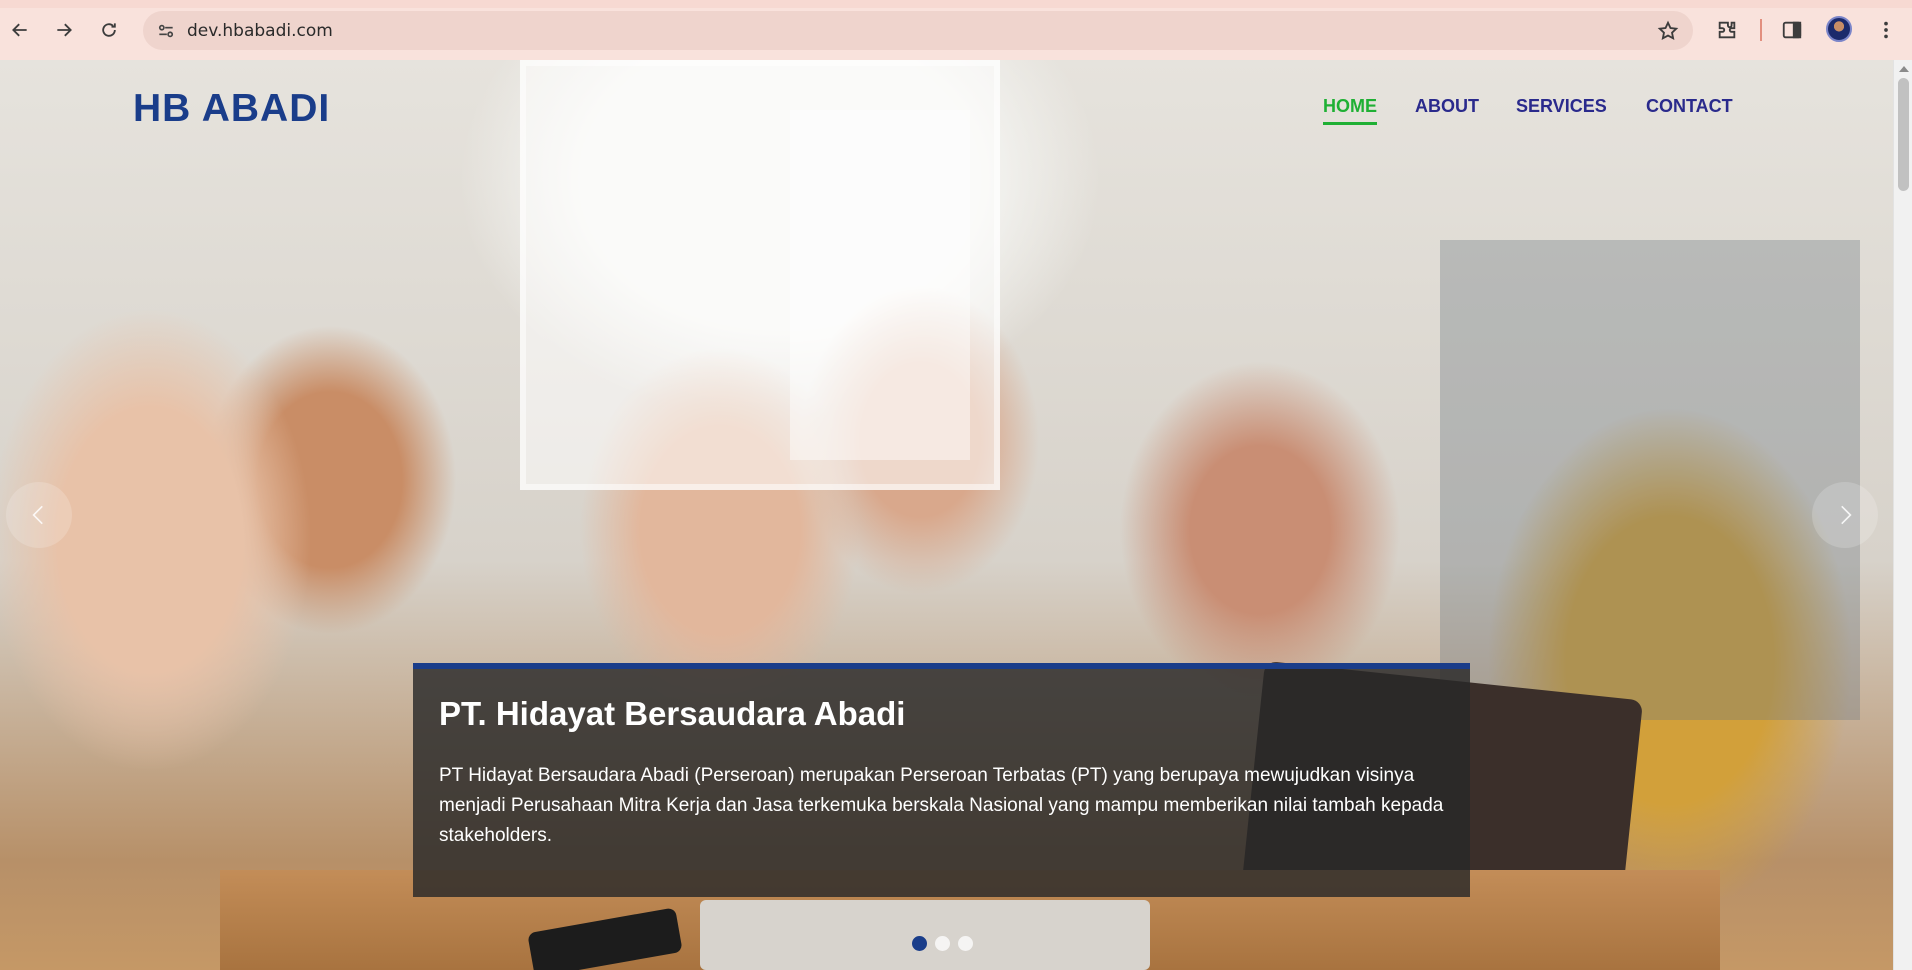 Image resolution: width=1912 pixels, height=970 pixels. I want to click on more-menu-icon, so click(1886, 30).